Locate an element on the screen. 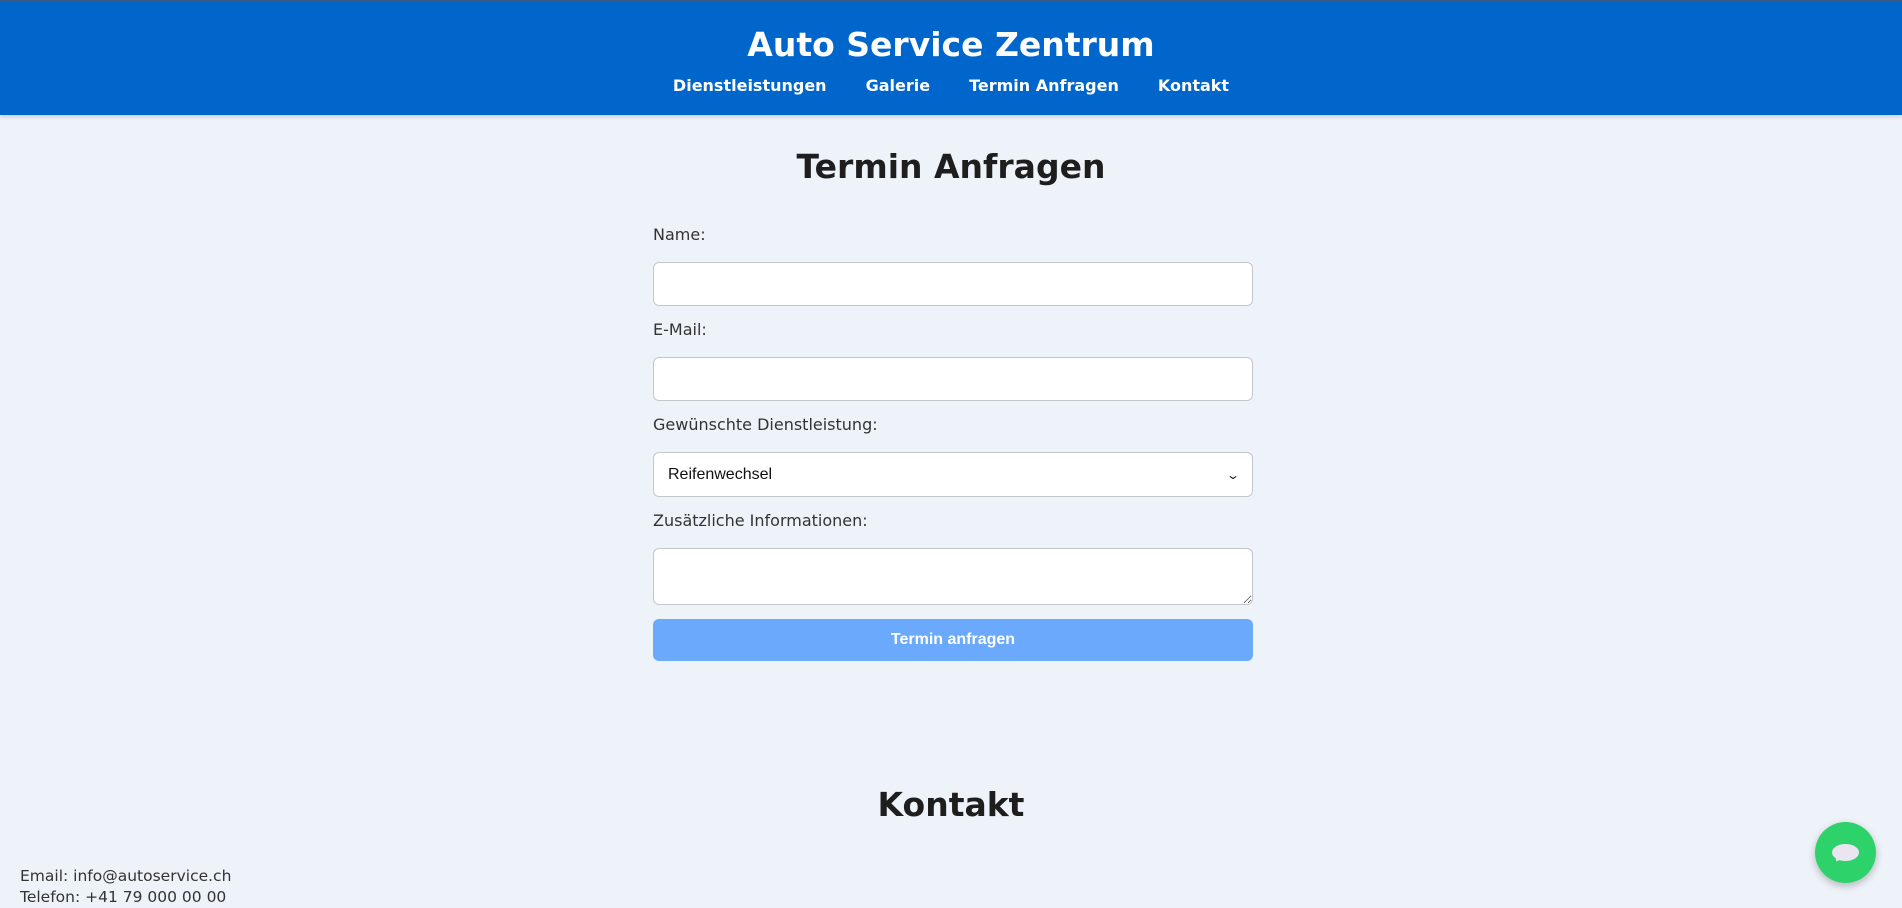 Image resolution: width=1902 pixels, height=908 pixels. chevron-down-icon: ⌄ is located at coordinates (1233, 474).